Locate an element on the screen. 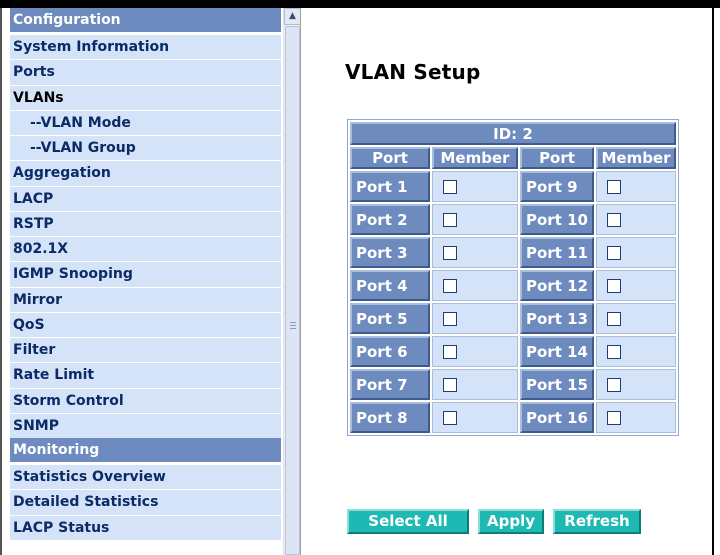 This screenshot has height=555, width=720. port-label: Port 4 is located at coordinates (390, 285).